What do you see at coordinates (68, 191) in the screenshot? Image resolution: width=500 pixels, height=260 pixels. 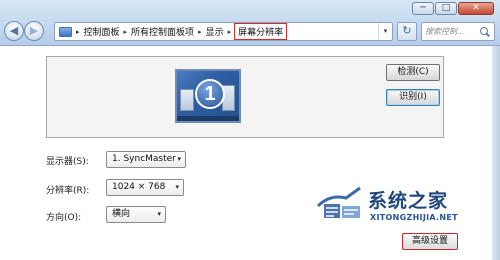 I see `resolution-label: 分辨率(R):` at bounding box center [68, 191].